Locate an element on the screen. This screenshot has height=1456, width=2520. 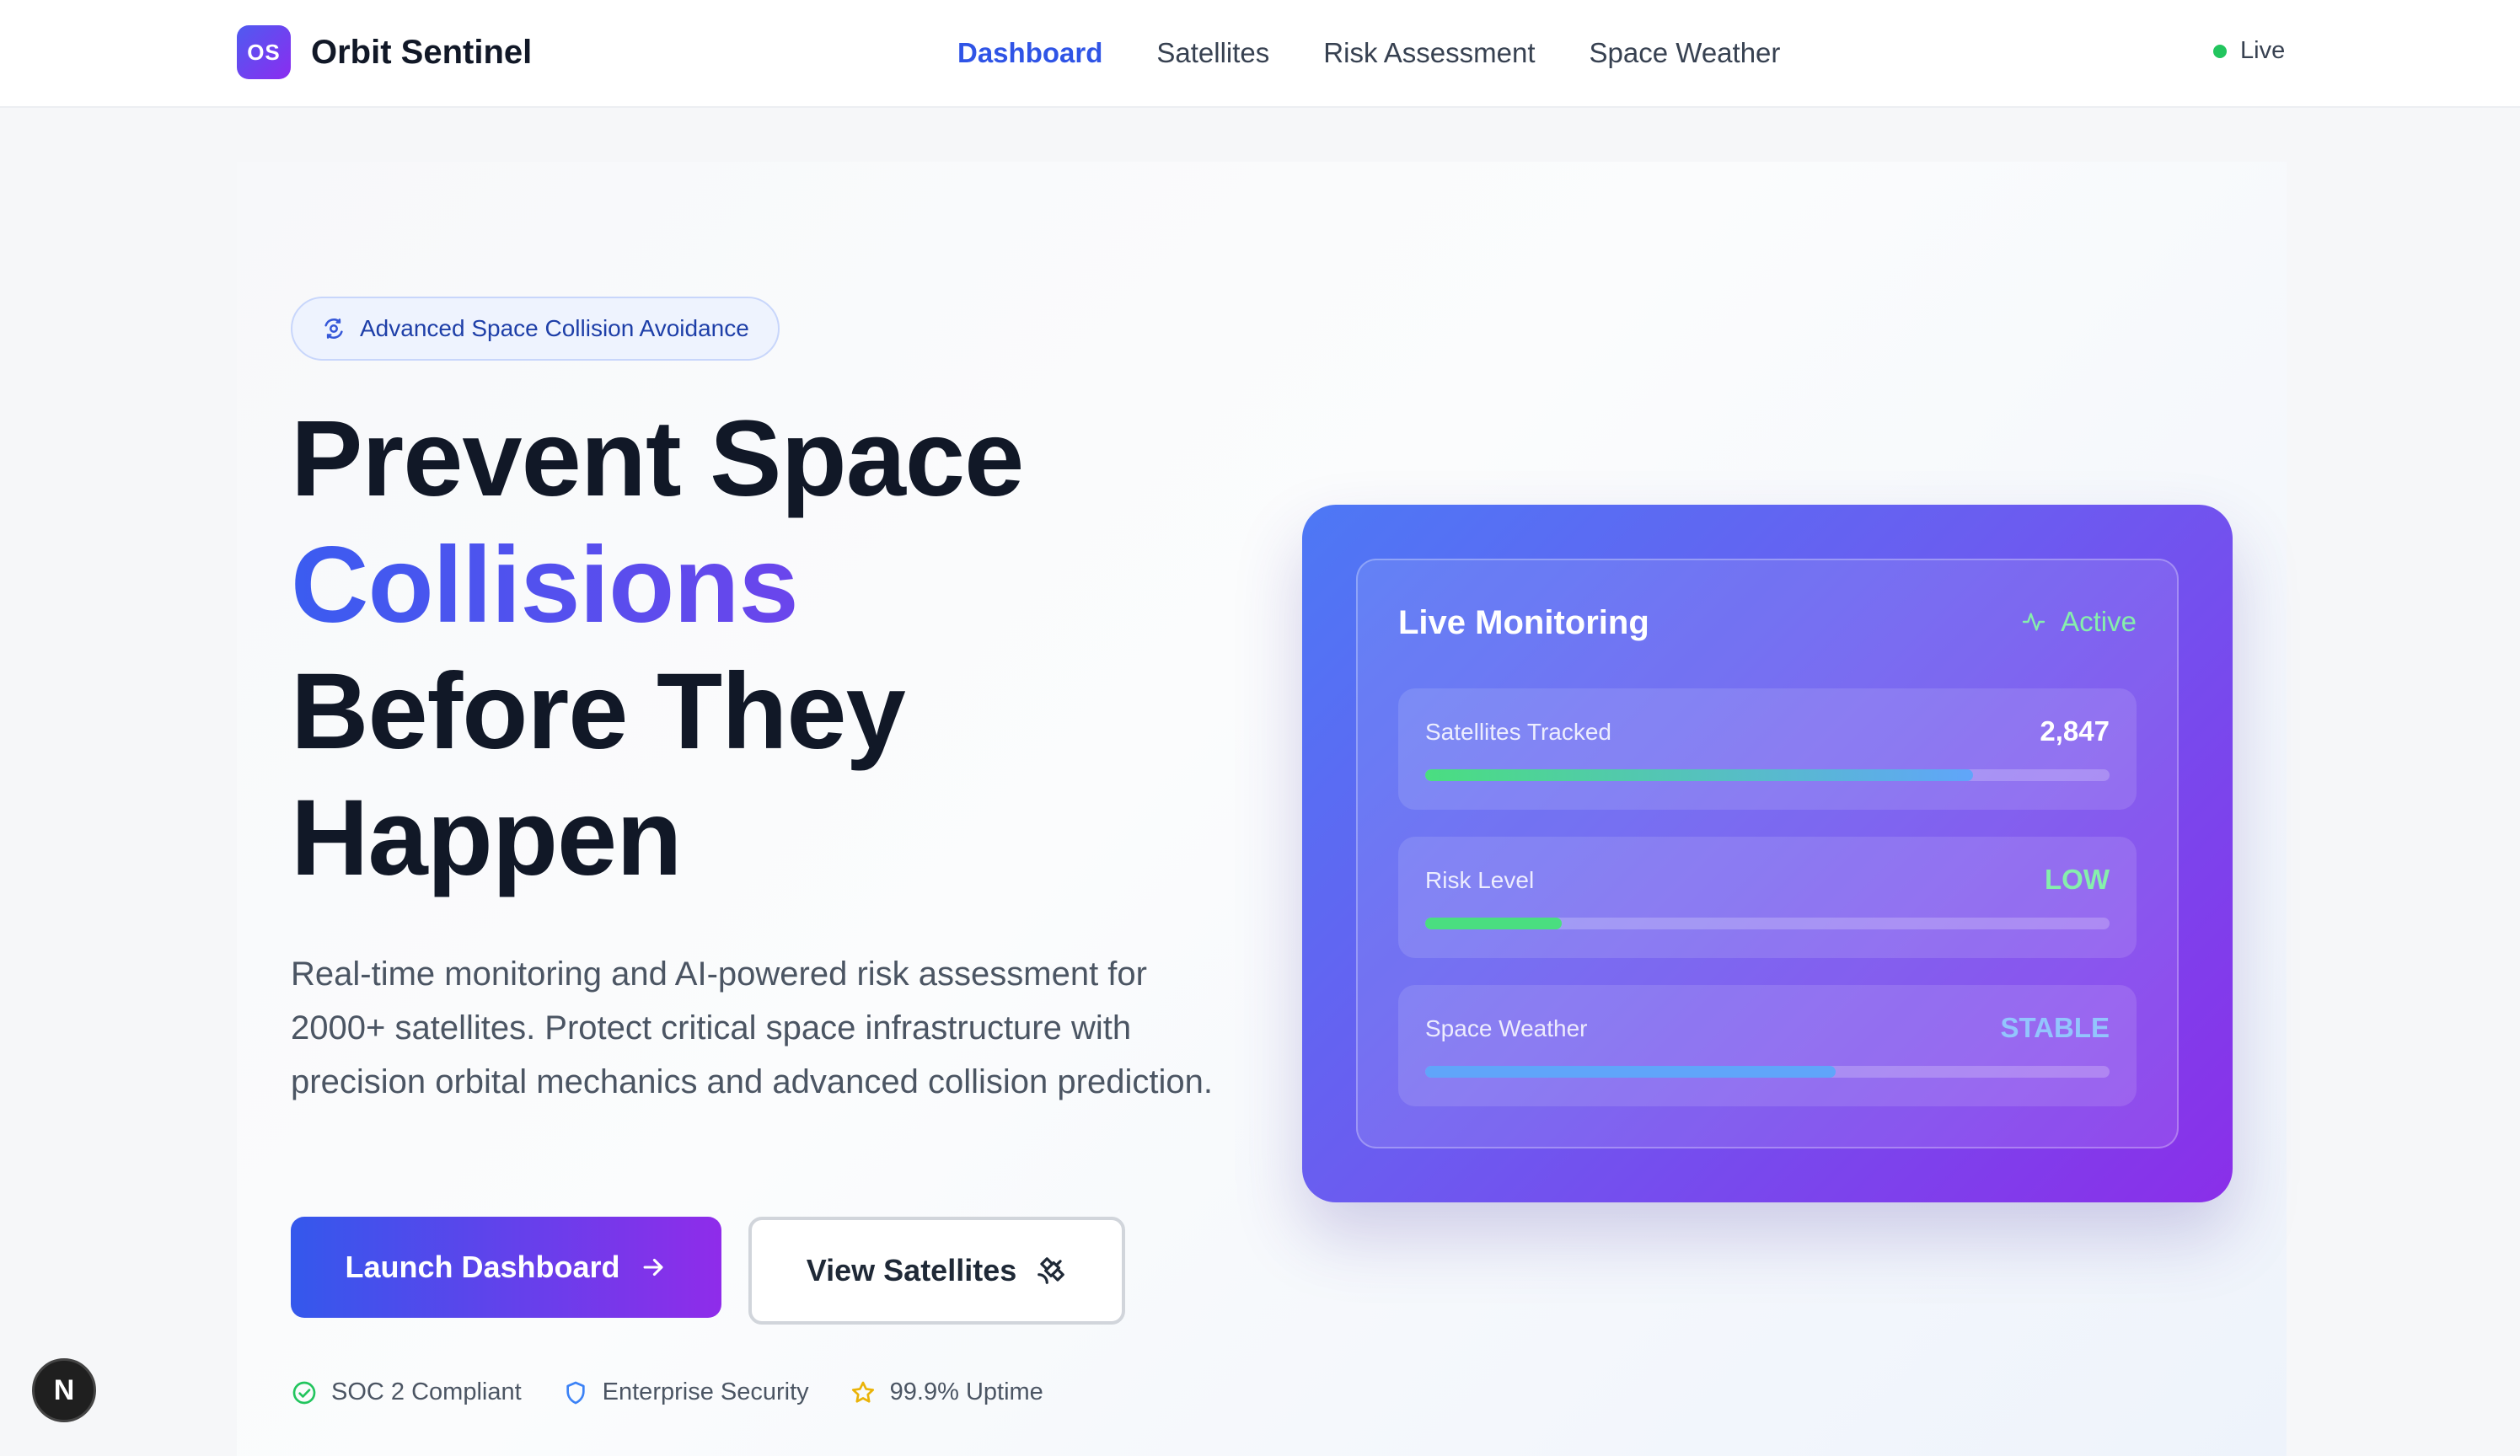
metric-label: Risk Level is located at coordinates (1480, 880).